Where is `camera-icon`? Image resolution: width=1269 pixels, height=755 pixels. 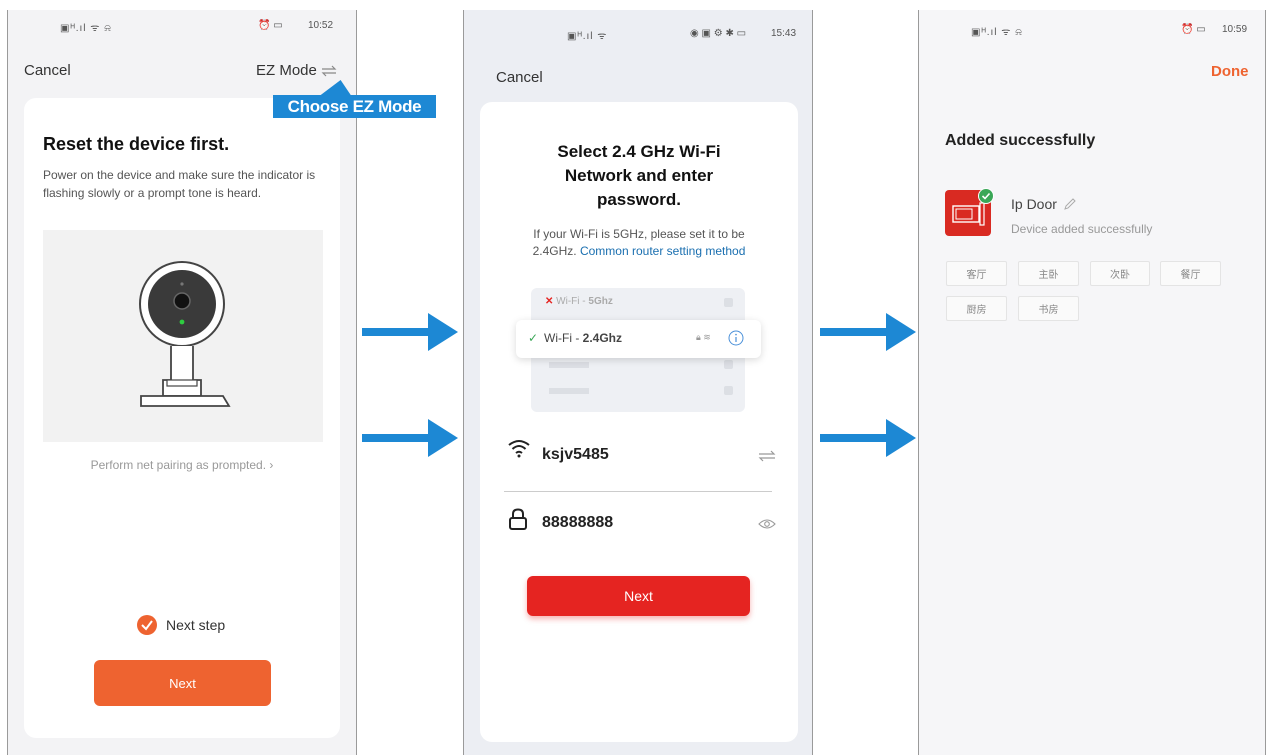
camera-icon is located at coordinates (185, 334).